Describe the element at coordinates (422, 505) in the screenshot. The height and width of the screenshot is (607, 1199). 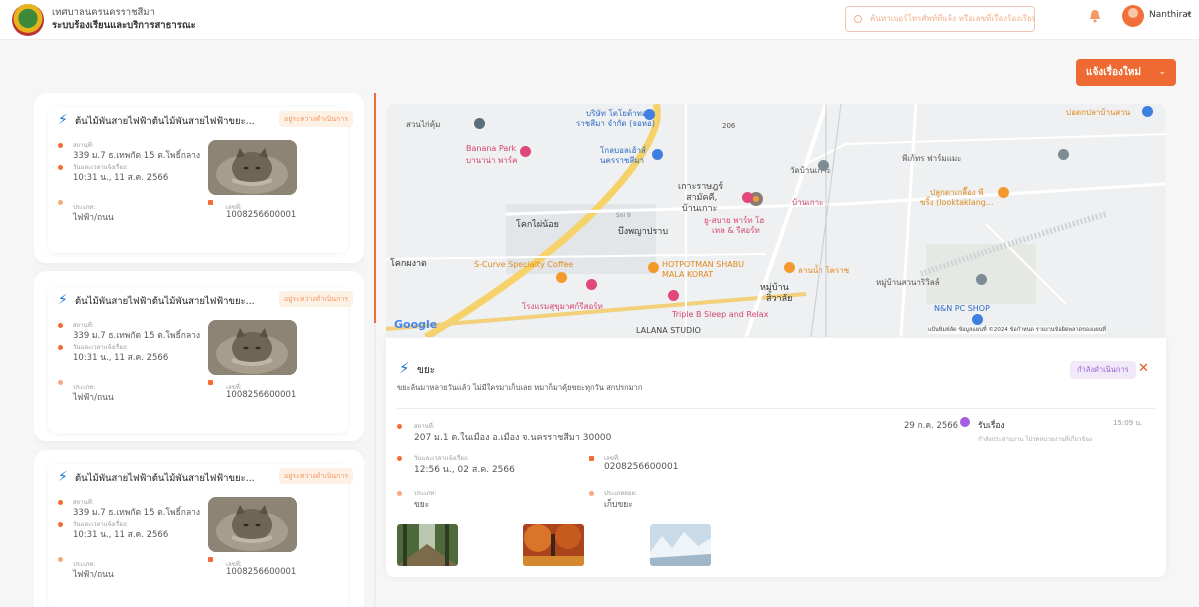
I see `type-value: ขยะ` at that location.